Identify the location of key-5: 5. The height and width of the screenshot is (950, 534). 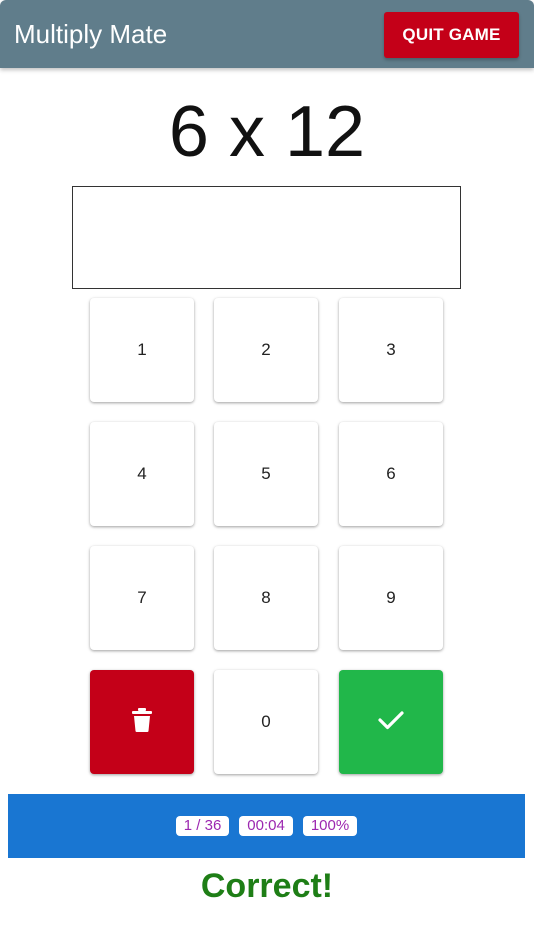
(266, 474).